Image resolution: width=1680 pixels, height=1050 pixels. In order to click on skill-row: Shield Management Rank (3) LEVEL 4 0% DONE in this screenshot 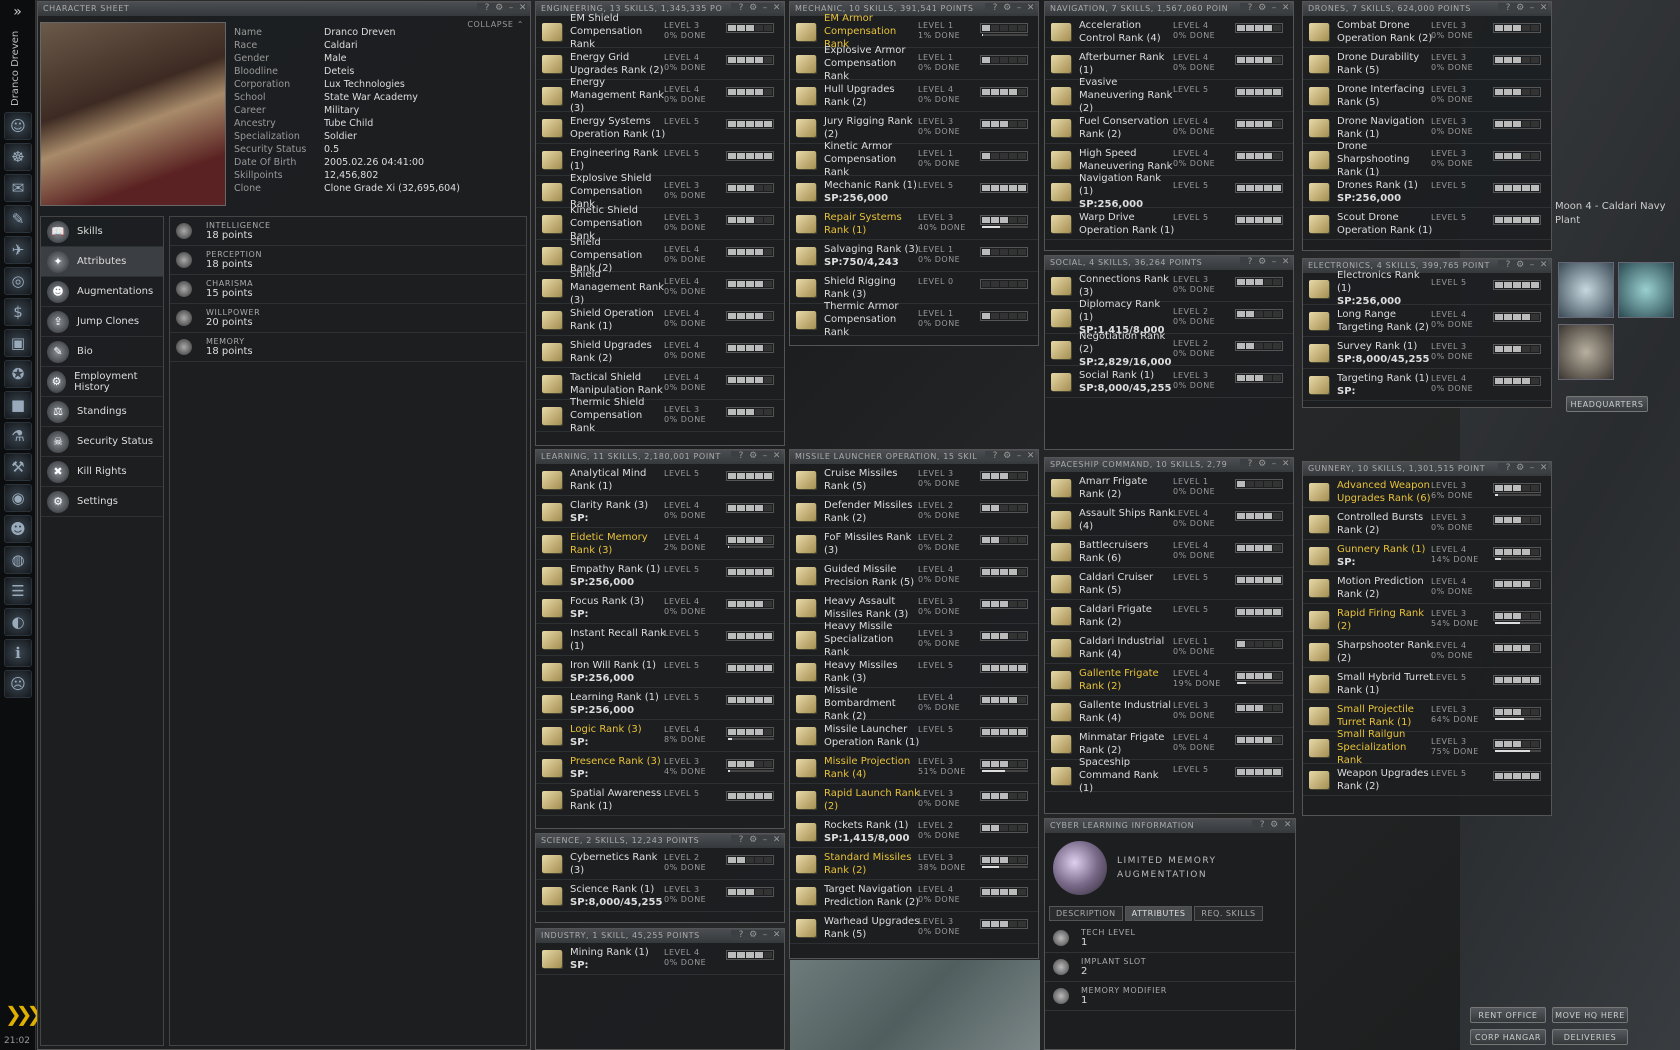, I will do `click(660, 287)`.